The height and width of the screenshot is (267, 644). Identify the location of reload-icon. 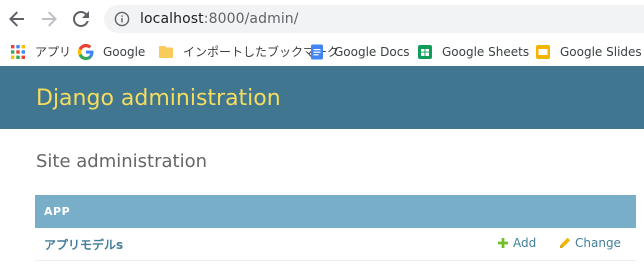
(81, 19).